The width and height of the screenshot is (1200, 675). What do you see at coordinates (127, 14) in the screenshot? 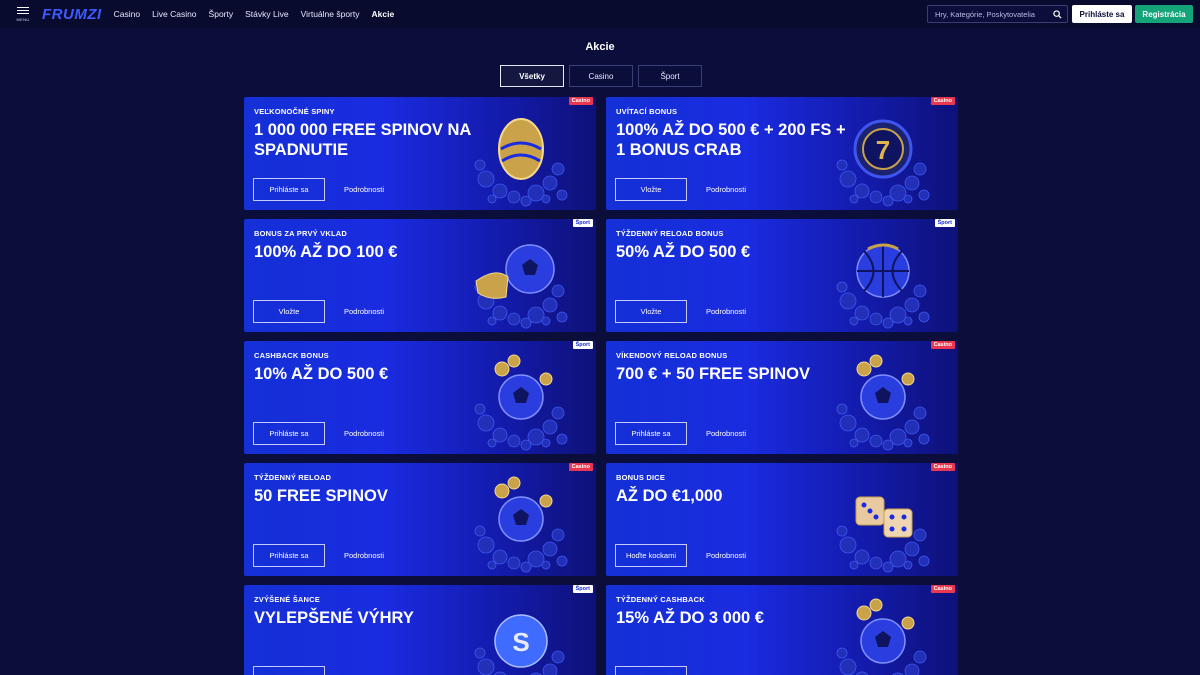
I see `nav-casino: Casino` at bounding box center [127, 14].